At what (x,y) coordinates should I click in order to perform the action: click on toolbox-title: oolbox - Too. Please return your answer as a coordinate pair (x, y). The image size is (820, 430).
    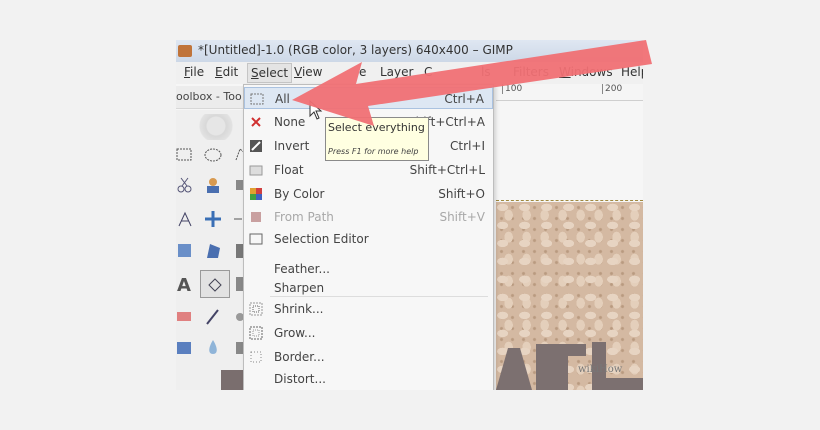
    Looking at the image, I should click on (209, 96).